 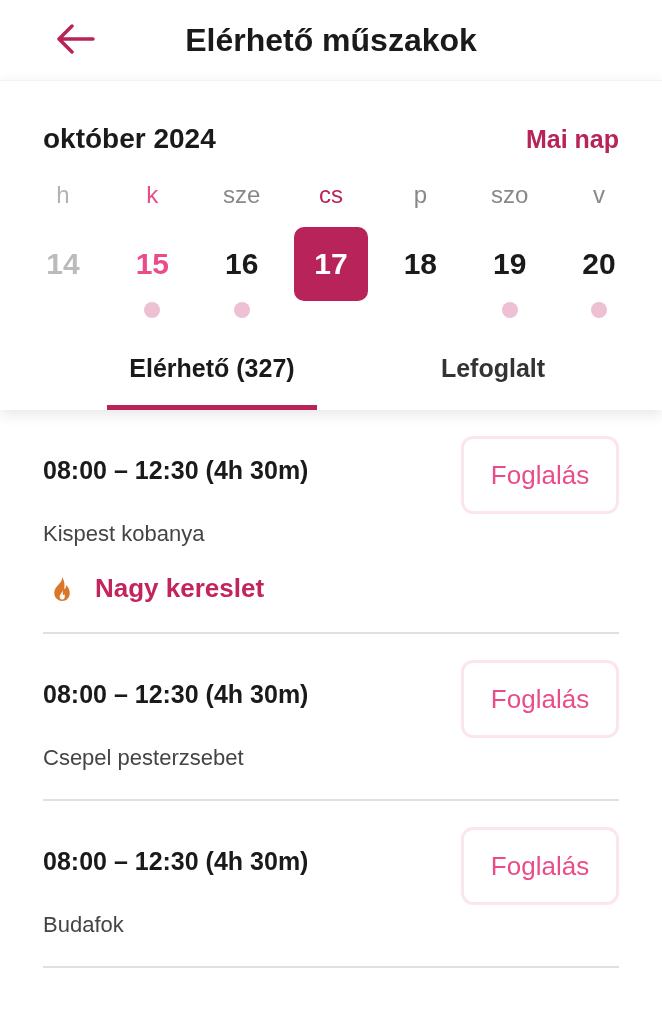 I want to click on shift-location: Kispest kobanya, so click(x=124, y=534).